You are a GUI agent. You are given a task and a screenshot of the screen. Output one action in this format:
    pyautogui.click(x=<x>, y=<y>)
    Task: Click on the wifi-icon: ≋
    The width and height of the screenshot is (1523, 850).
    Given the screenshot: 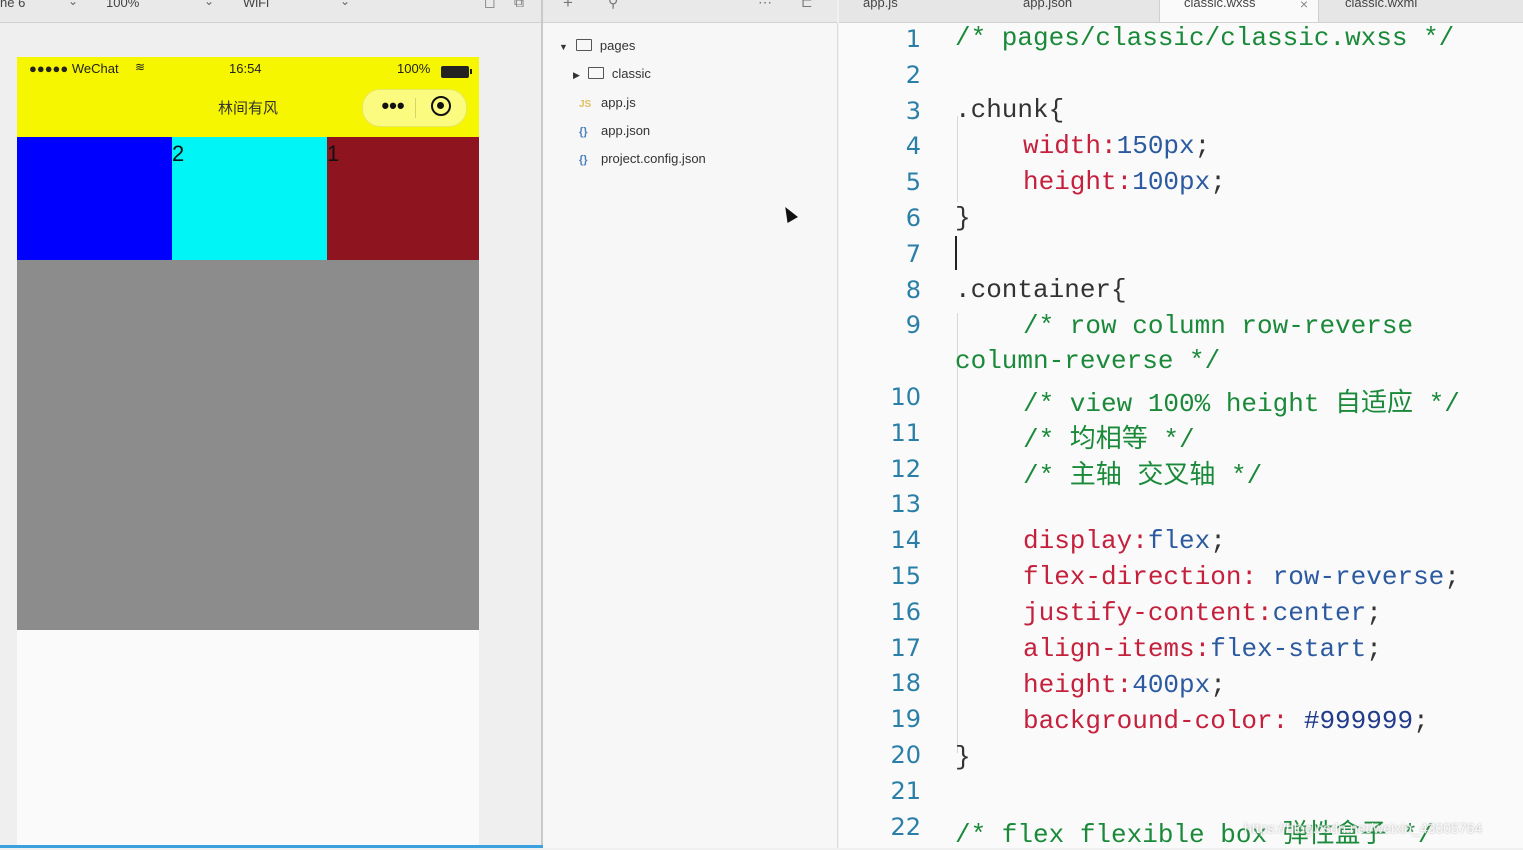 What is the action you would take?
    pyautogui.click(x=140, y=67)
    